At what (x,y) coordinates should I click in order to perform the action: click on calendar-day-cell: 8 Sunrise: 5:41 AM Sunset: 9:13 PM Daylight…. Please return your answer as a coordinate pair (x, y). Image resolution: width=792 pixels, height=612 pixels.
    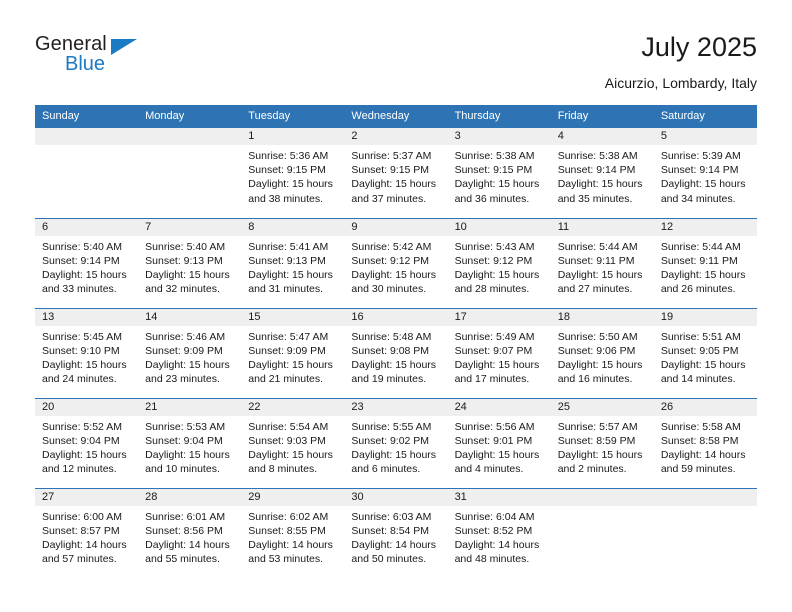
    Looking at the image, I should click on (293, 262).